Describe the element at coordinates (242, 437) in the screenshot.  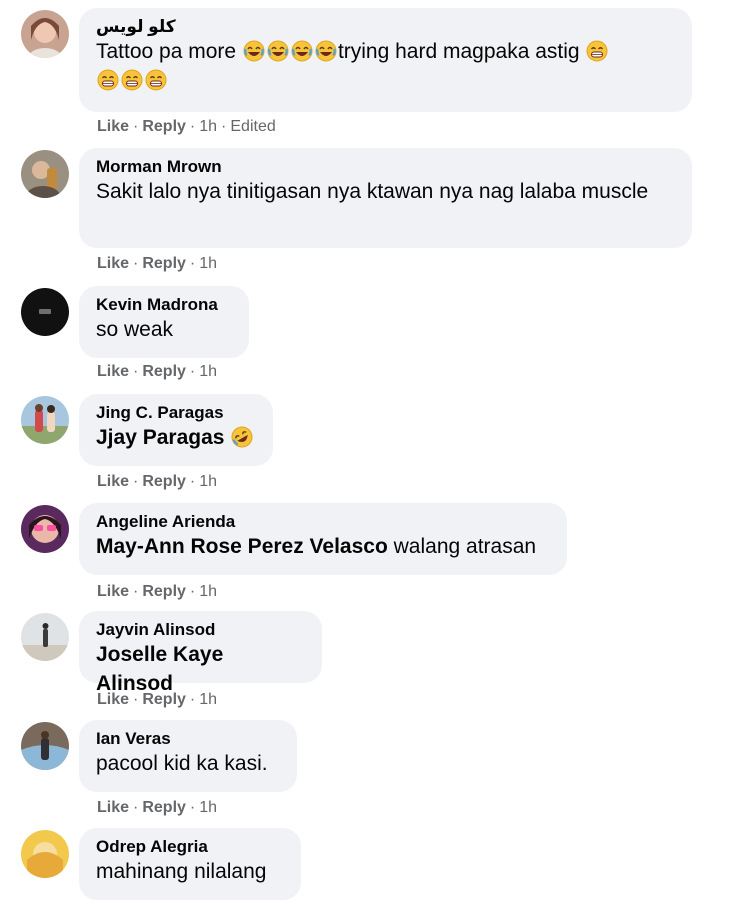
I see `emoji-rofl-icon` at that location.